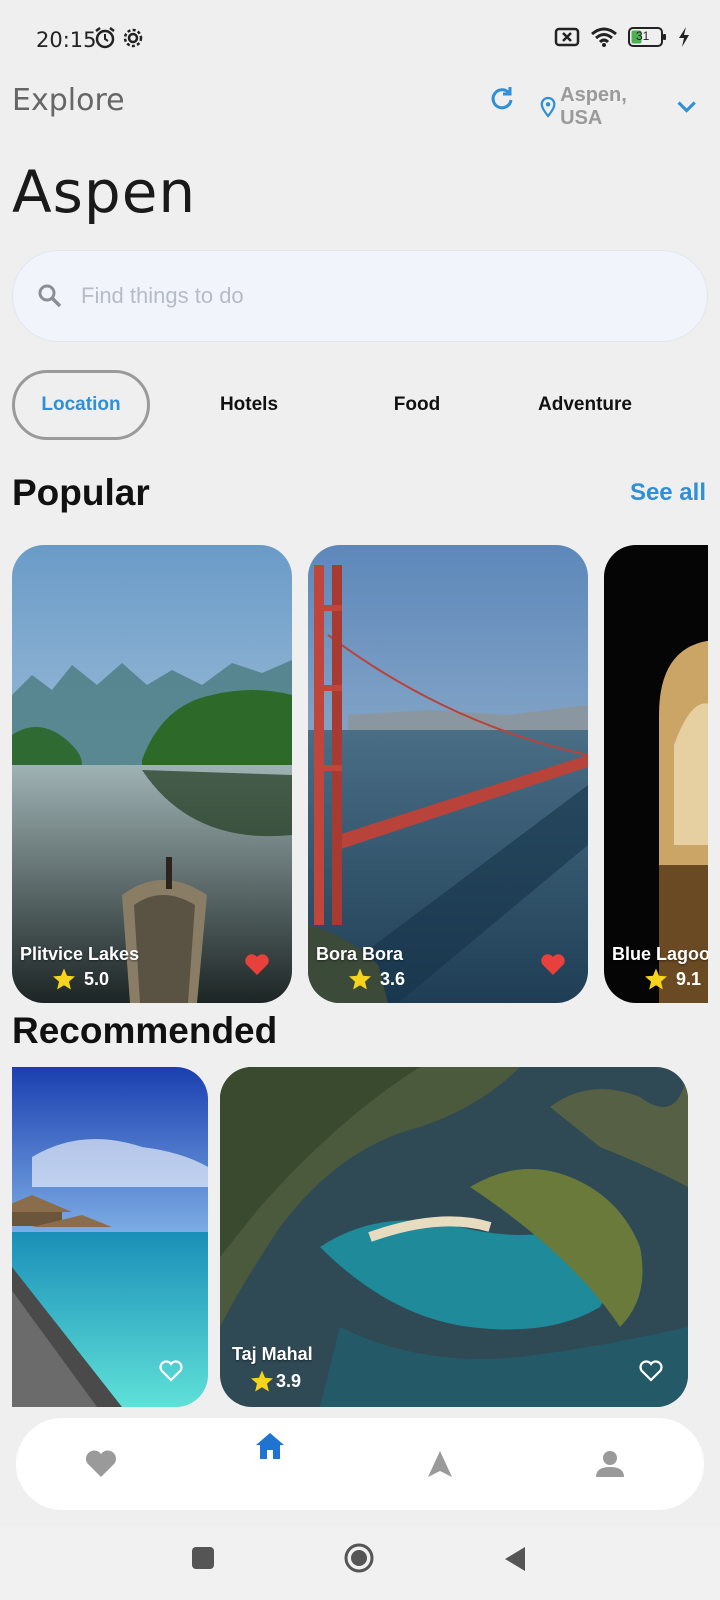 Image resolution: width=720 pixels, height=1600 pixels. What do you see at coordinates (502, 98) in the screenshot?
I see `refresh-icon` at bounding box center [502, 98].